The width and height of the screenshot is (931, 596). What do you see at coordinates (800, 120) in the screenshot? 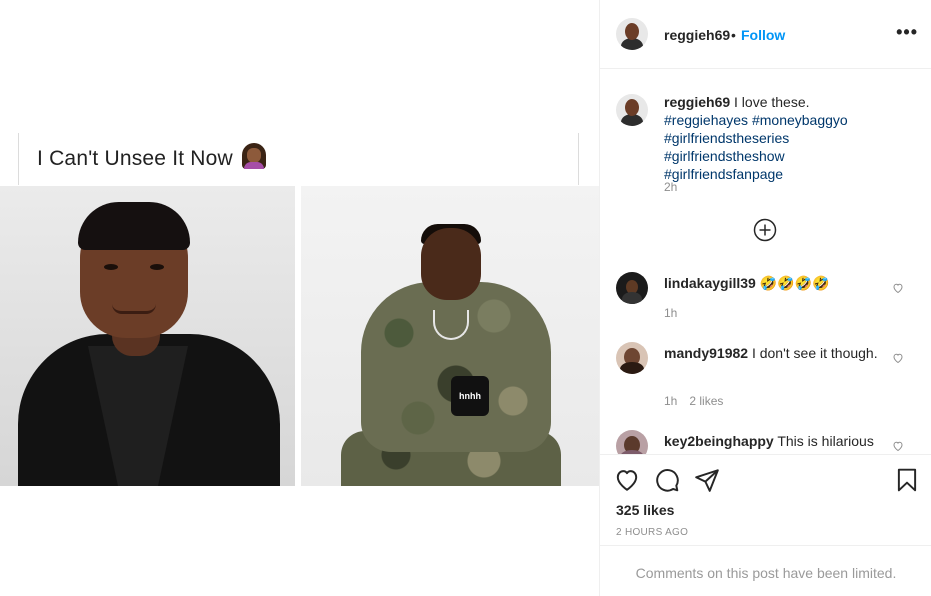
I see `hashtag-link: #moneybaggyo` at bounding box center [800, 120].